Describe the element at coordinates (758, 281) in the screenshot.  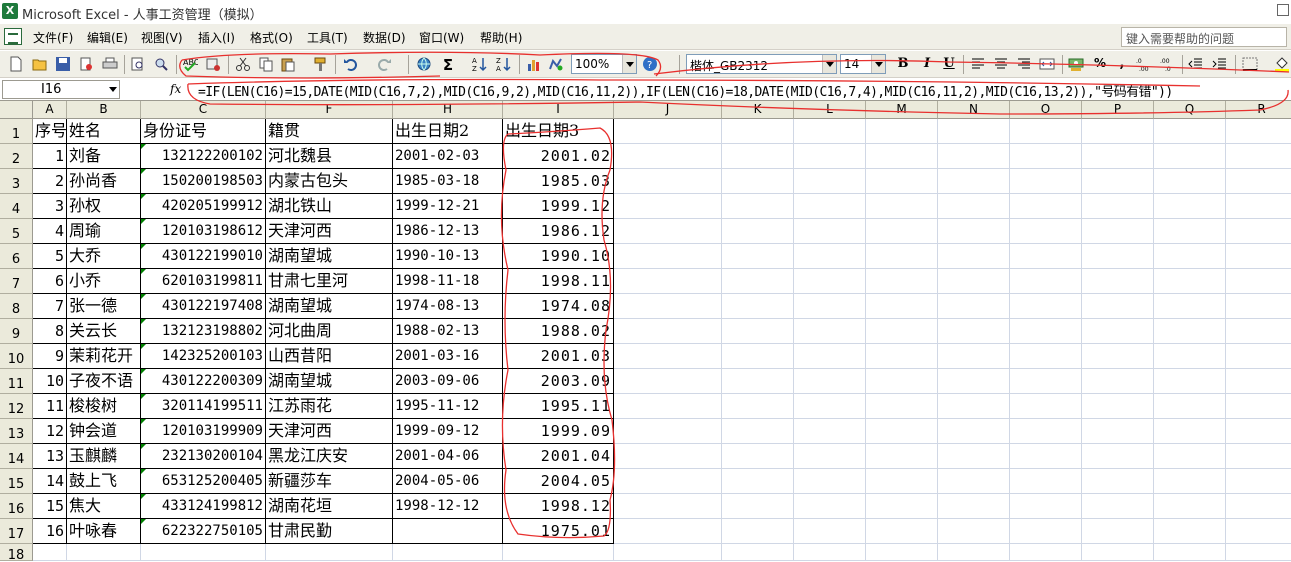
I see `cell-k7` at that location.